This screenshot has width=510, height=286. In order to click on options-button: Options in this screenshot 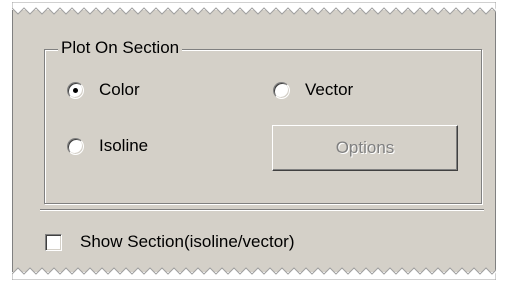, I will do `click(365, 148)`.